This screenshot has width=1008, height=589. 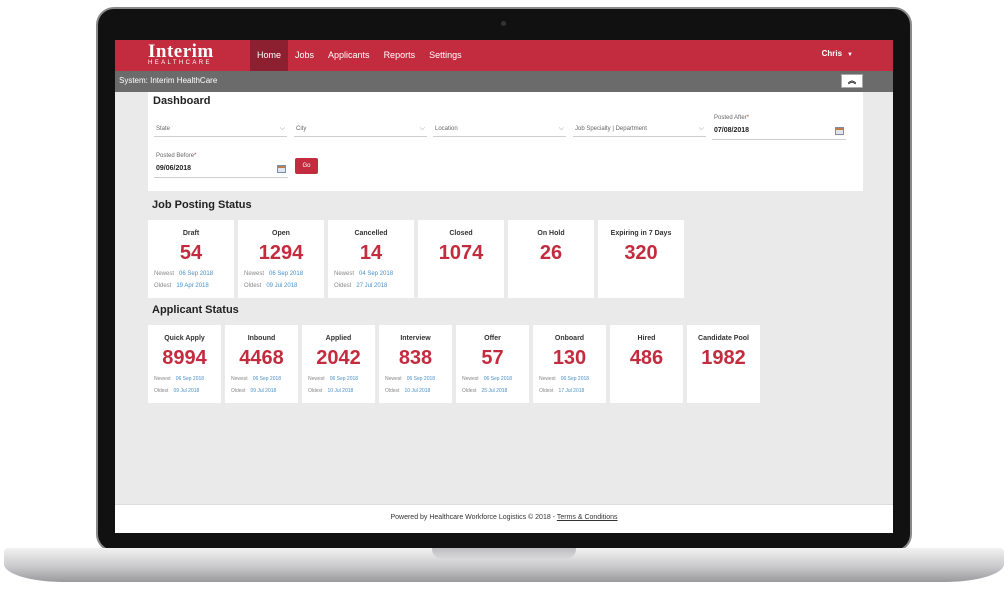 What do you see at coordinates (641, 233) in the screenshot?
I see `card-label: Expiring in 7 Days` at bounding box center [641, 233].